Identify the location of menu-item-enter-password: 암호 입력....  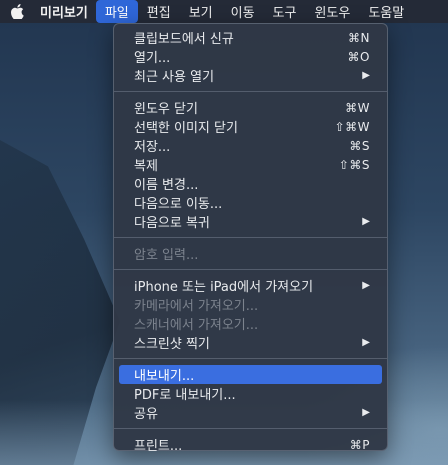
(250, 253).